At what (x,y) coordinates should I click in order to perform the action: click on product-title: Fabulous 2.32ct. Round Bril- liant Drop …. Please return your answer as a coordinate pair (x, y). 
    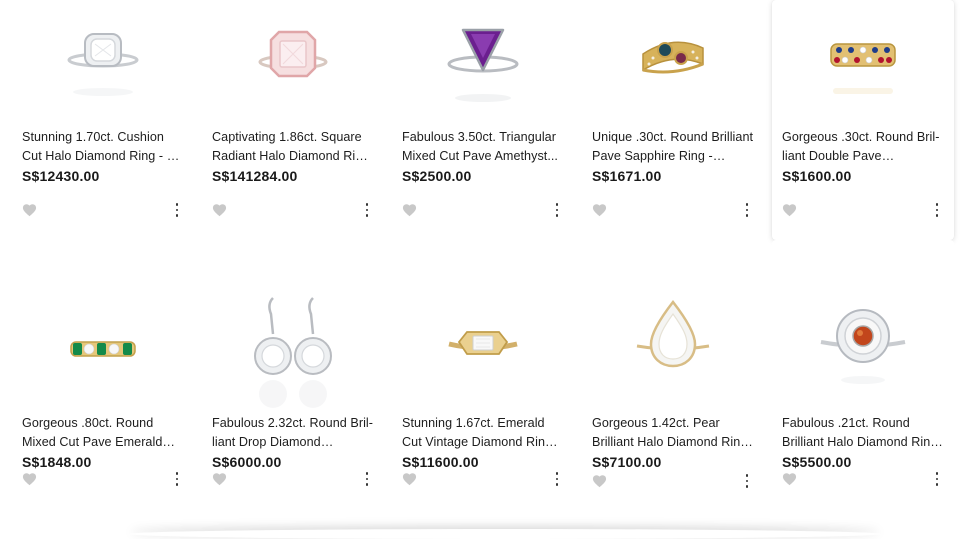
    Looking at the image, I should click on (293, 433).